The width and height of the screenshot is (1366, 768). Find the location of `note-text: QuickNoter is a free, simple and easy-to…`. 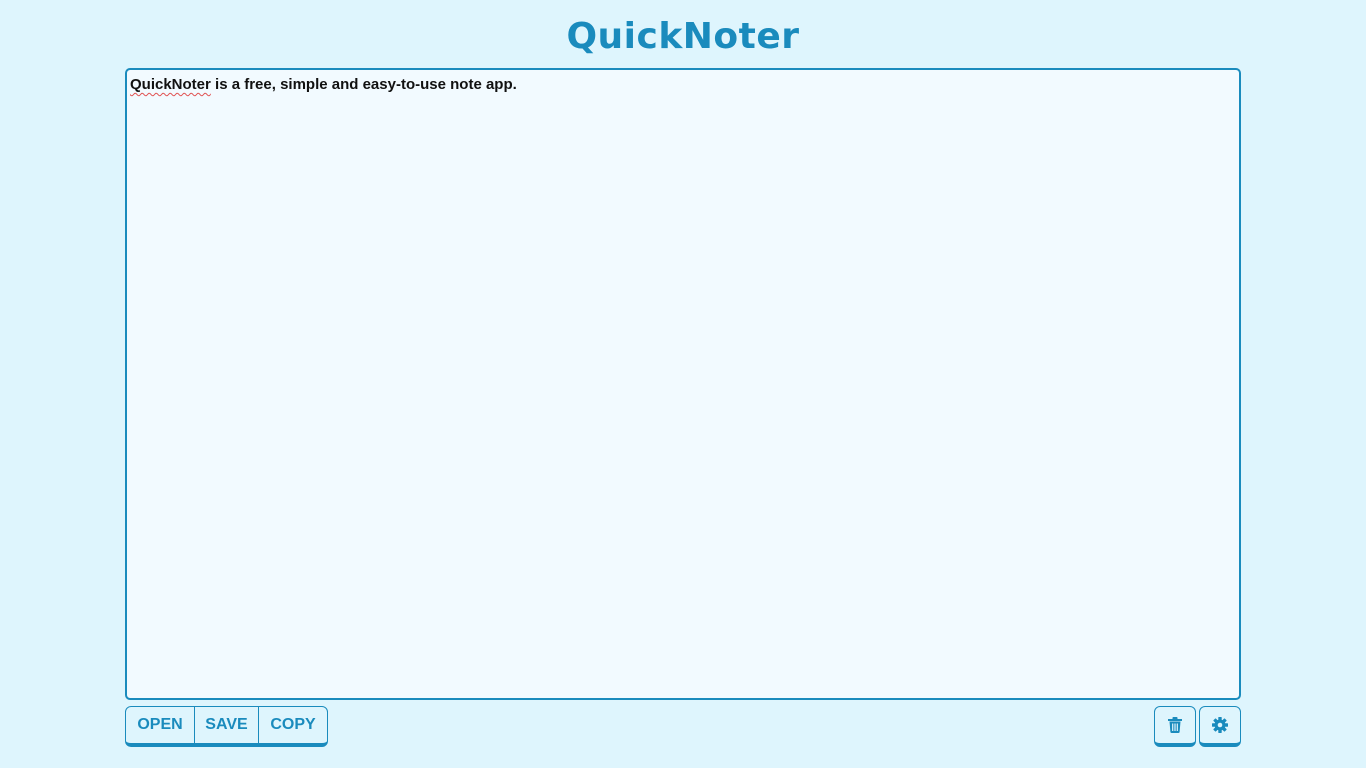

note-text: QuickNoter is a free, simple and easy-to… is located at coordinates (323, 84).